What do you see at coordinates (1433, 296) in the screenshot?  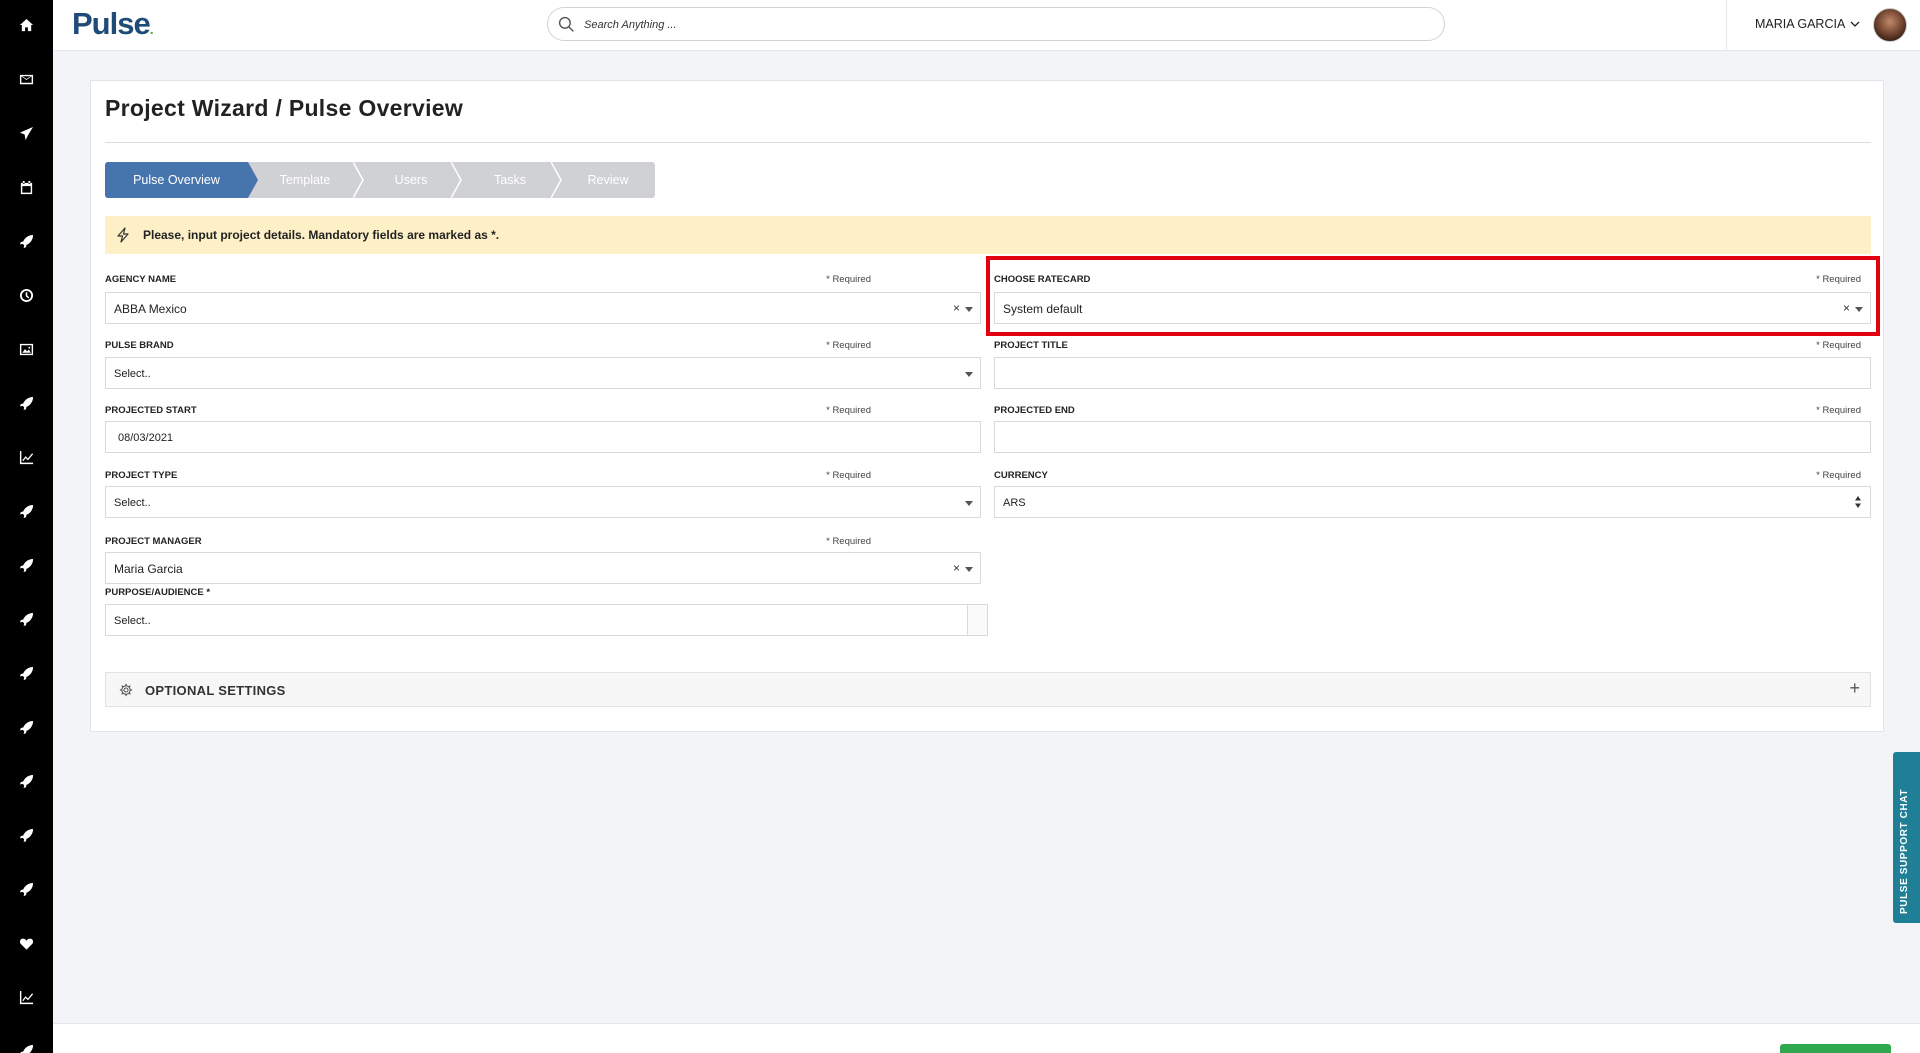 I see `ratecard-highlight-box` at bounding box center [1433, 296].